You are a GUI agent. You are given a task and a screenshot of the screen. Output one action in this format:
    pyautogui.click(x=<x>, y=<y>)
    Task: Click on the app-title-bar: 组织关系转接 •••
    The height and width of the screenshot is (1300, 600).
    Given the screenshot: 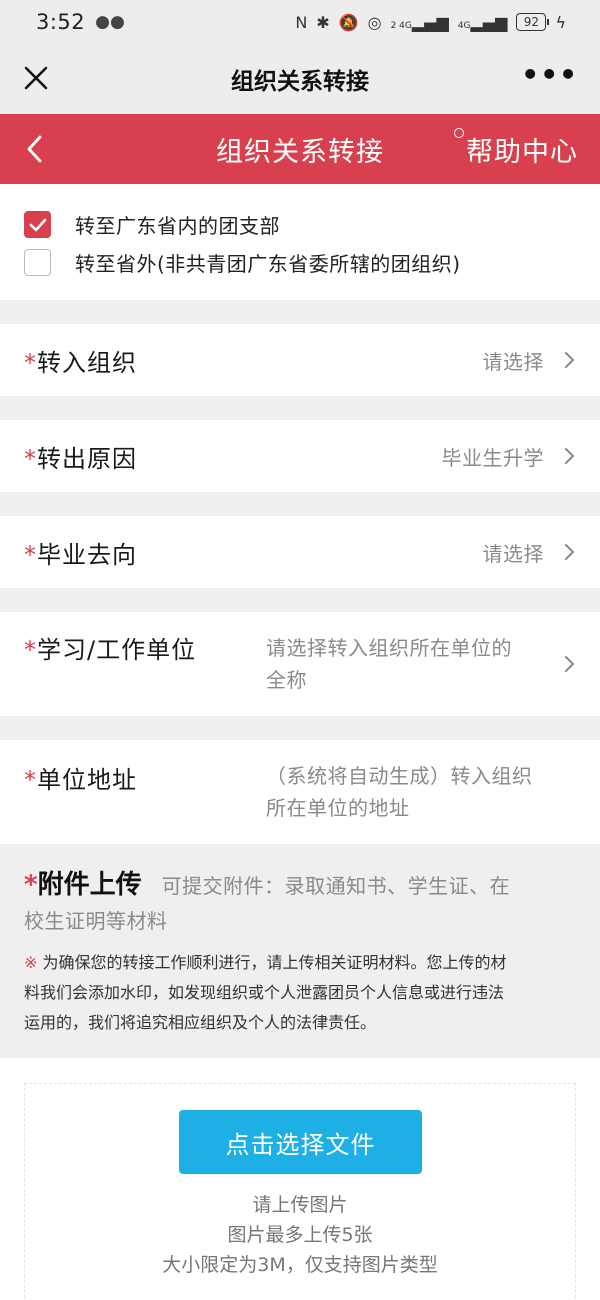 What is the action you would take?
    pyautogui.click(x=300, y=79)
    